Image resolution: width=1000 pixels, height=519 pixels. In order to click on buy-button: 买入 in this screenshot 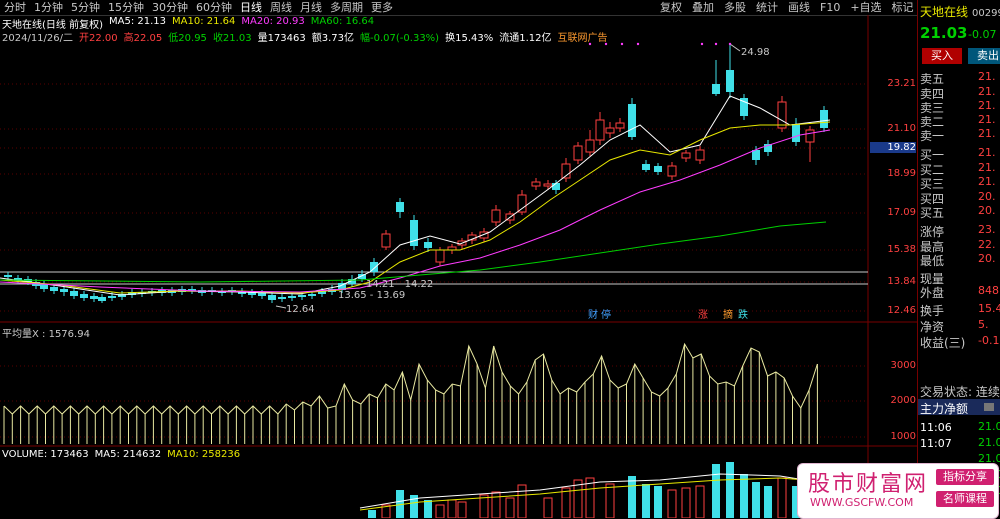, I will do `click(942, 56)`.